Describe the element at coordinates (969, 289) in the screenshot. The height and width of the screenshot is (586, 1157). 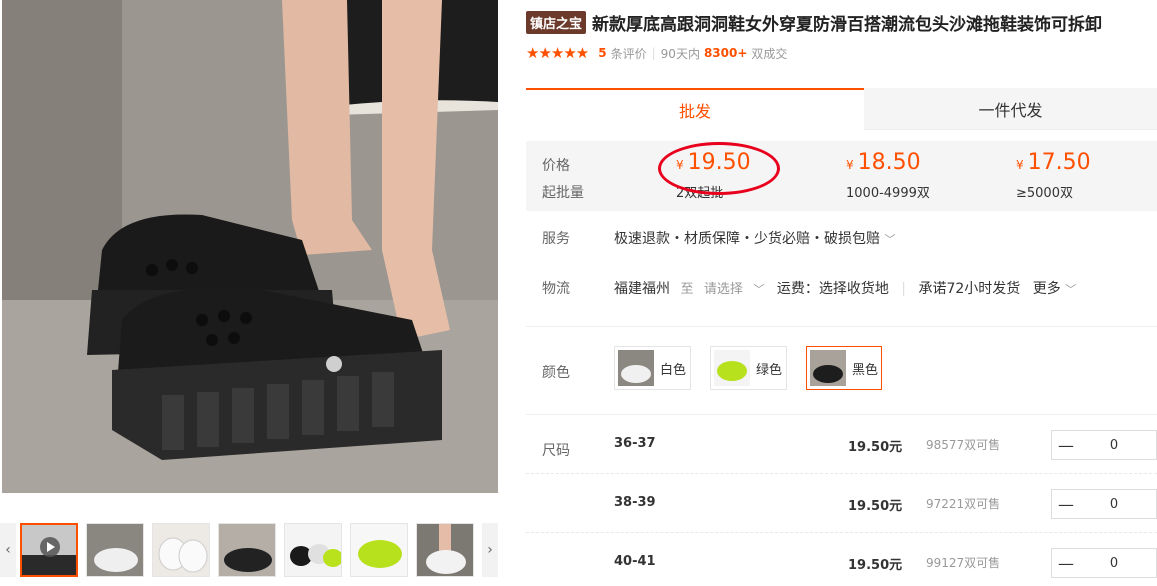
I see `delivery-promise: 承诺72小时发货` at that location.